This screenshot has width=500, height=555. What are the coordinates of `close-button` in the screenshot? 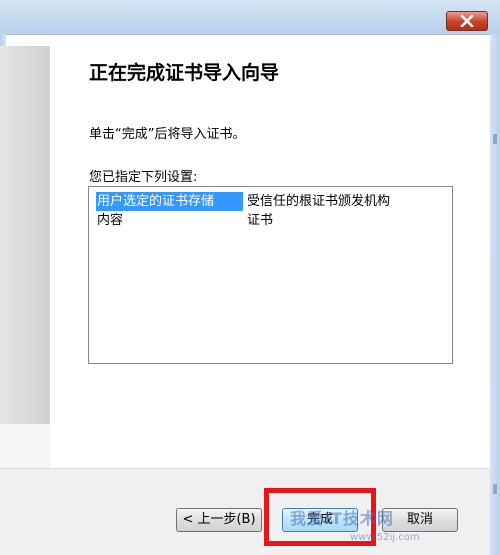 It's located at (467, 21).